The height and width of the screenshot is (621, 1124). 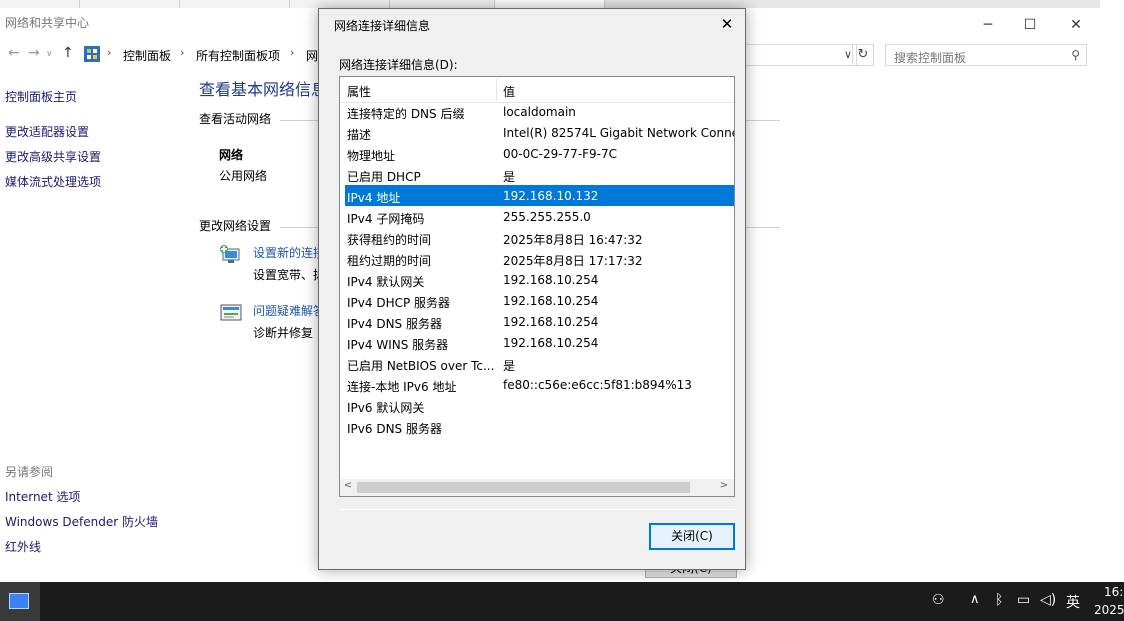 I want to click on row-property: 获得租约的时间, so click(x=389, y=240).